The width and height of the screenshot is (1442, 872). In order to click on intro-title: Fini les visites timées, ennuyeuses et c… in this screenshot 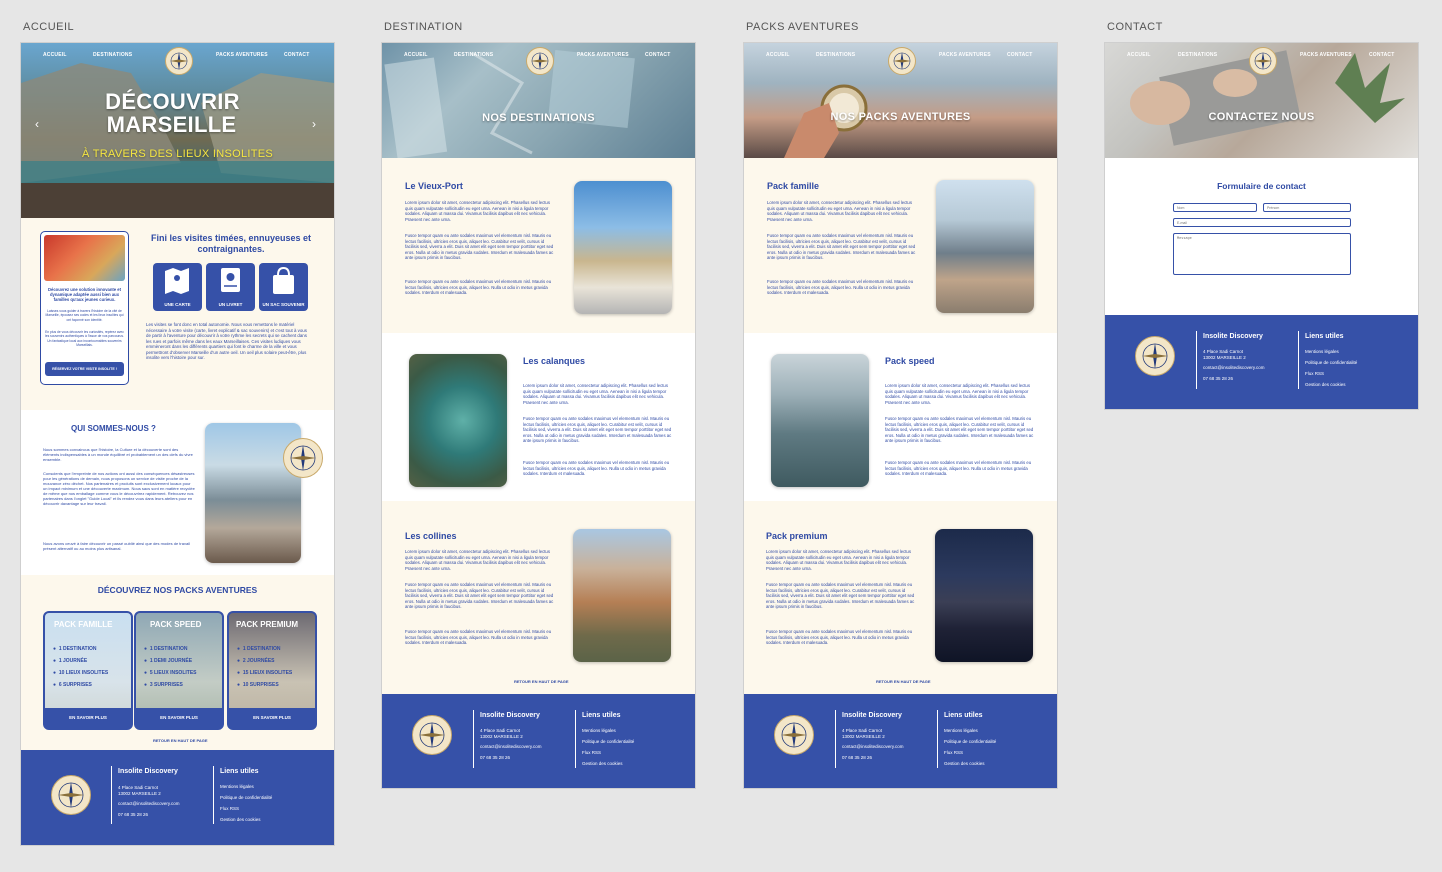, I will do `click(231, 243)`.